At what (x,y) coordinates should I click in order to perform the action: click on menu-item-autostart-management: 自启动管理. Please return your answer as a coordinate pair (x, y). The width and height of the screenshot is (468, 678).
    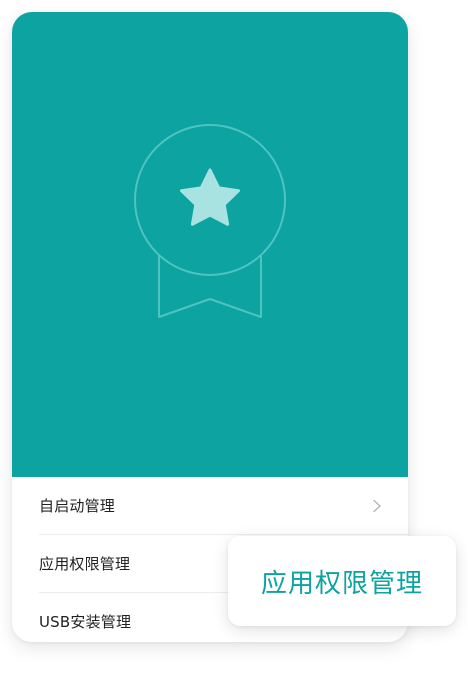
    Looking at the image, I should click on (210, 505).